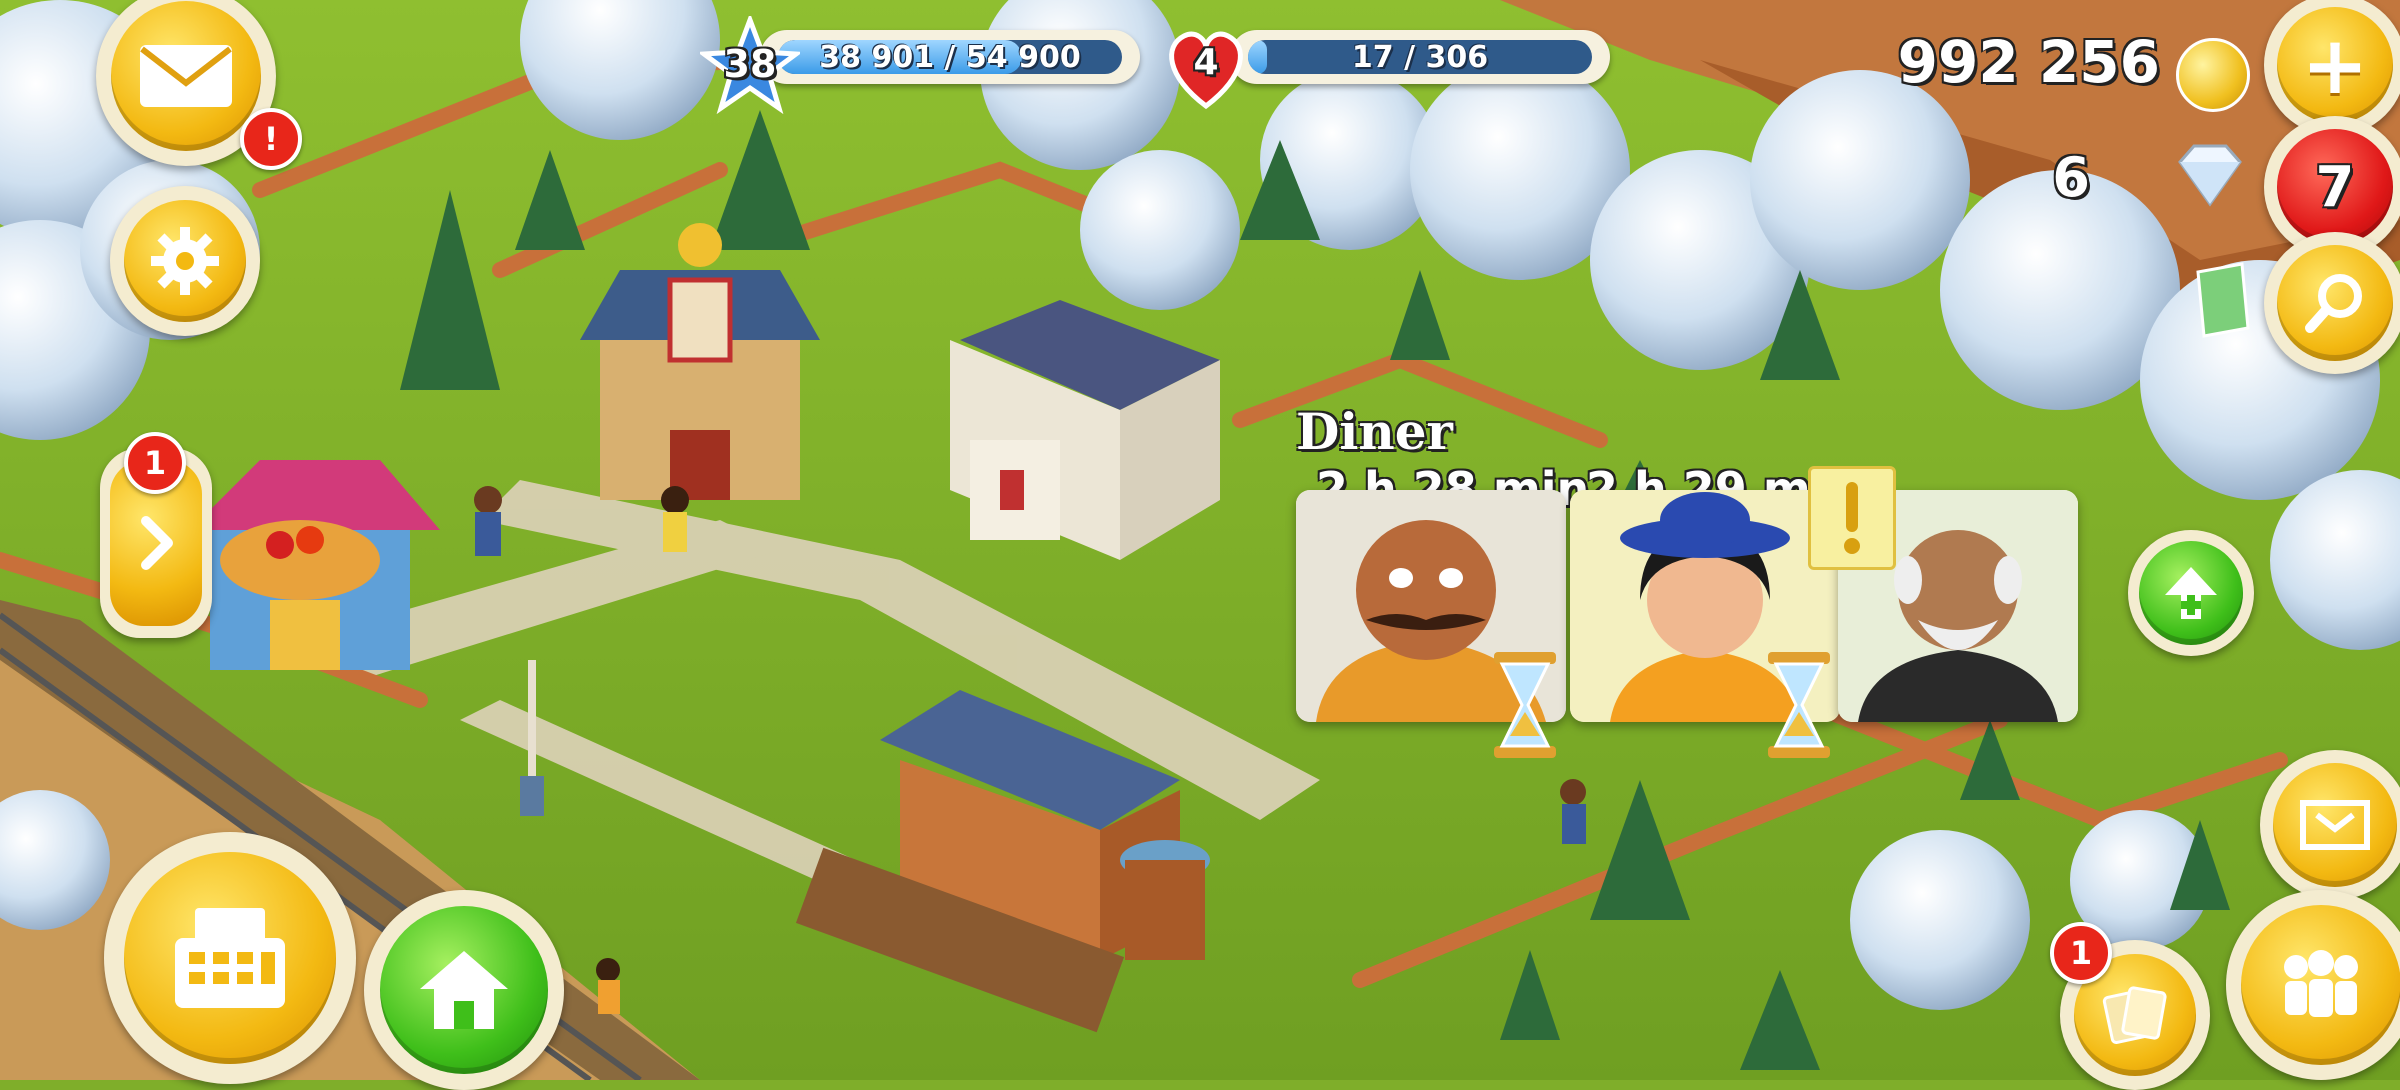 This screenshot has width=2400, height=1090. I want to click on diamond-icon, so click(2210, 175).